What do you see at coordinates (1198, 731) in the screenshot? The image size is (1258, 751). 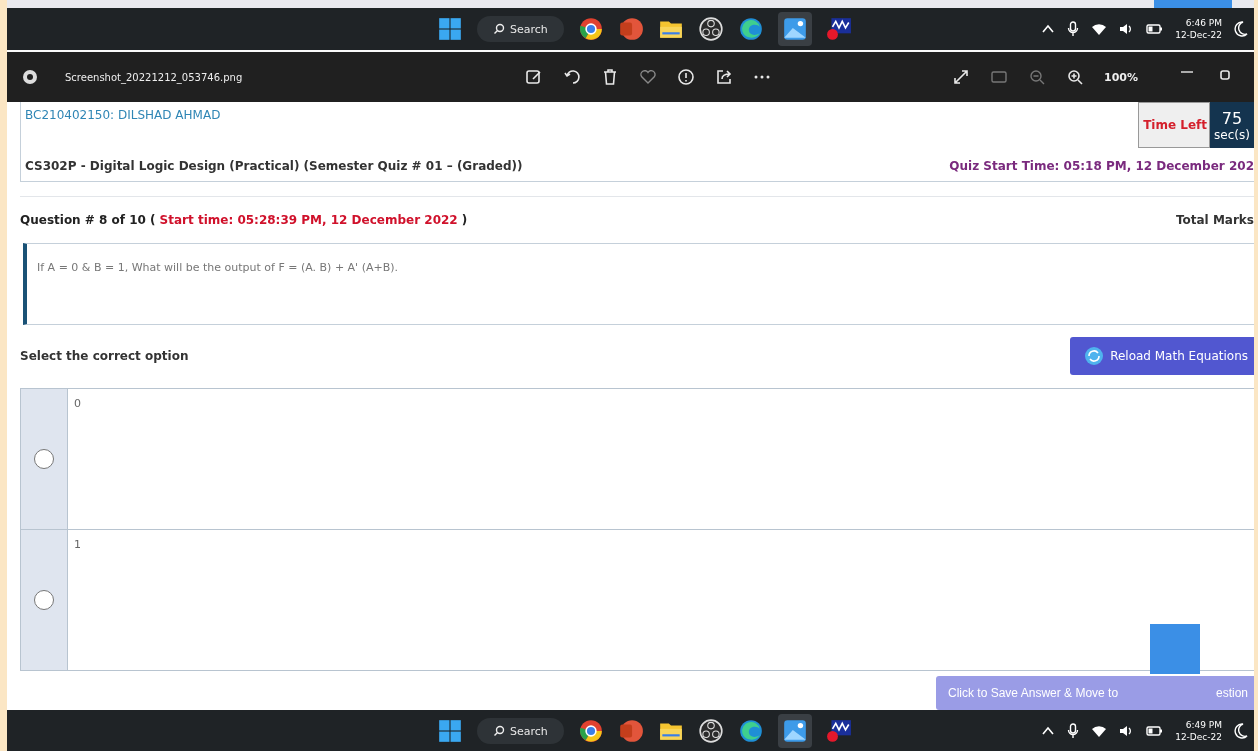 I see `taskbar-clock: 6:49 PM 12-Dec-22` at bounding box center [1198, 731].